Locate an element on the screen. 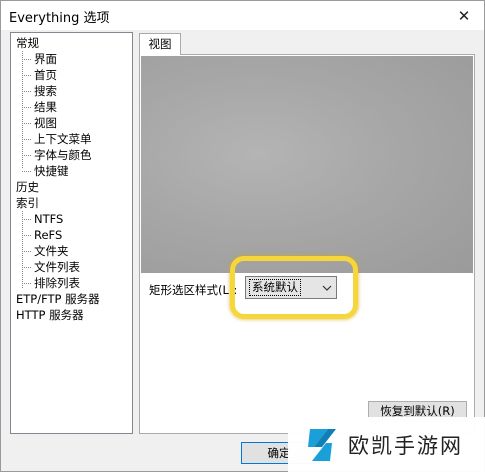 This screenshot has width=485, height=472. tree-item-home: 首页 is located at coordinates (45, 75).